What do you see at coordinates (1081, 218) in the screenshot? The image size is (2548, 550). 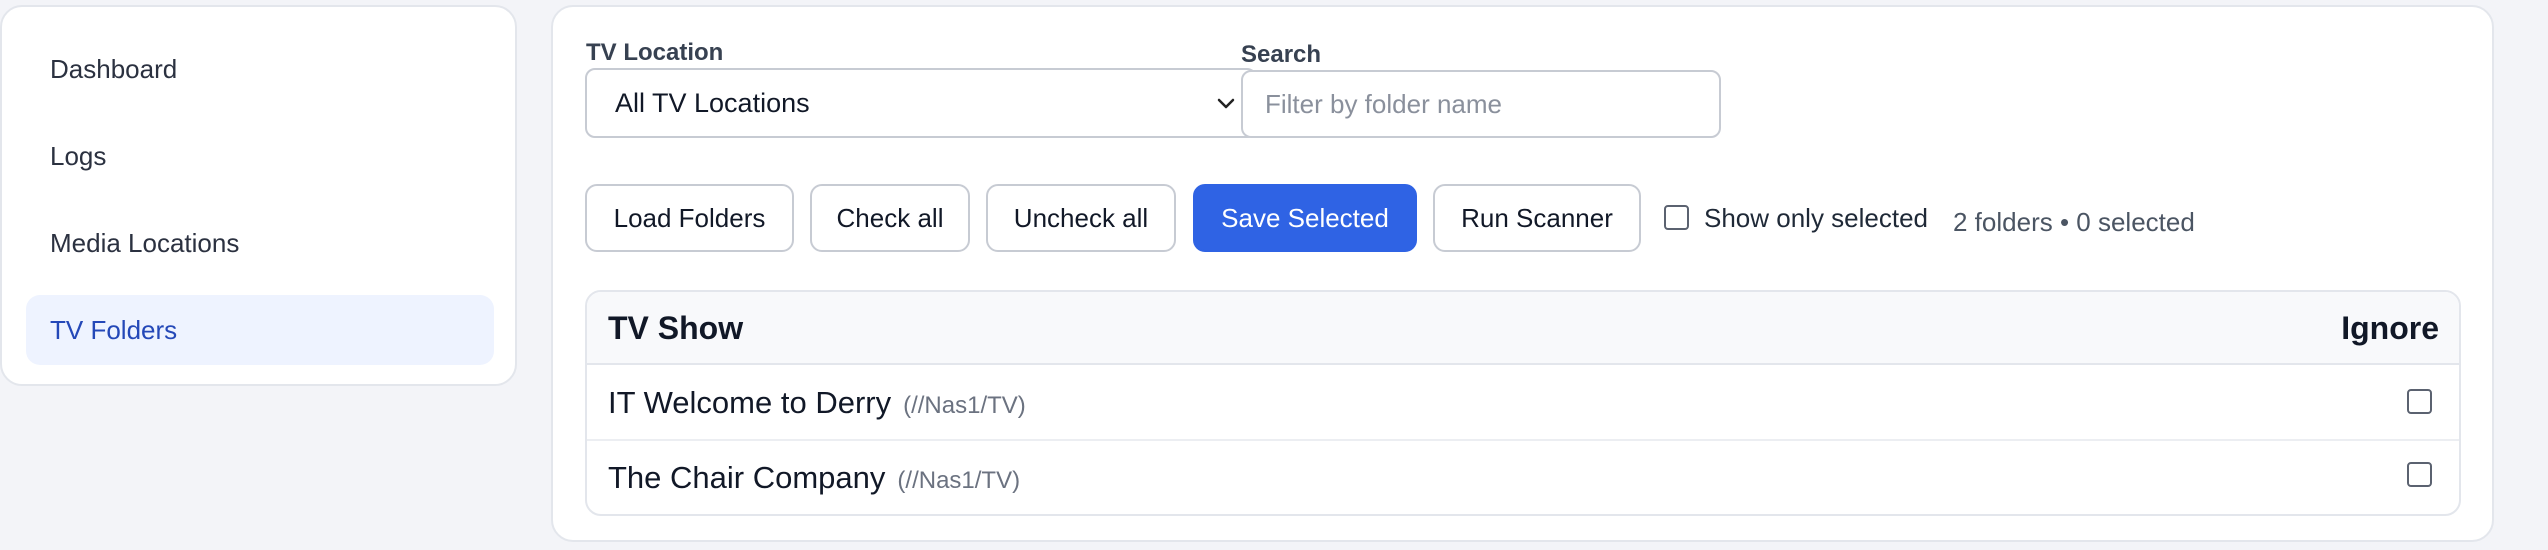 I see `uncheck-all-button: Uncheck all` at bounding box center [1081, 218].